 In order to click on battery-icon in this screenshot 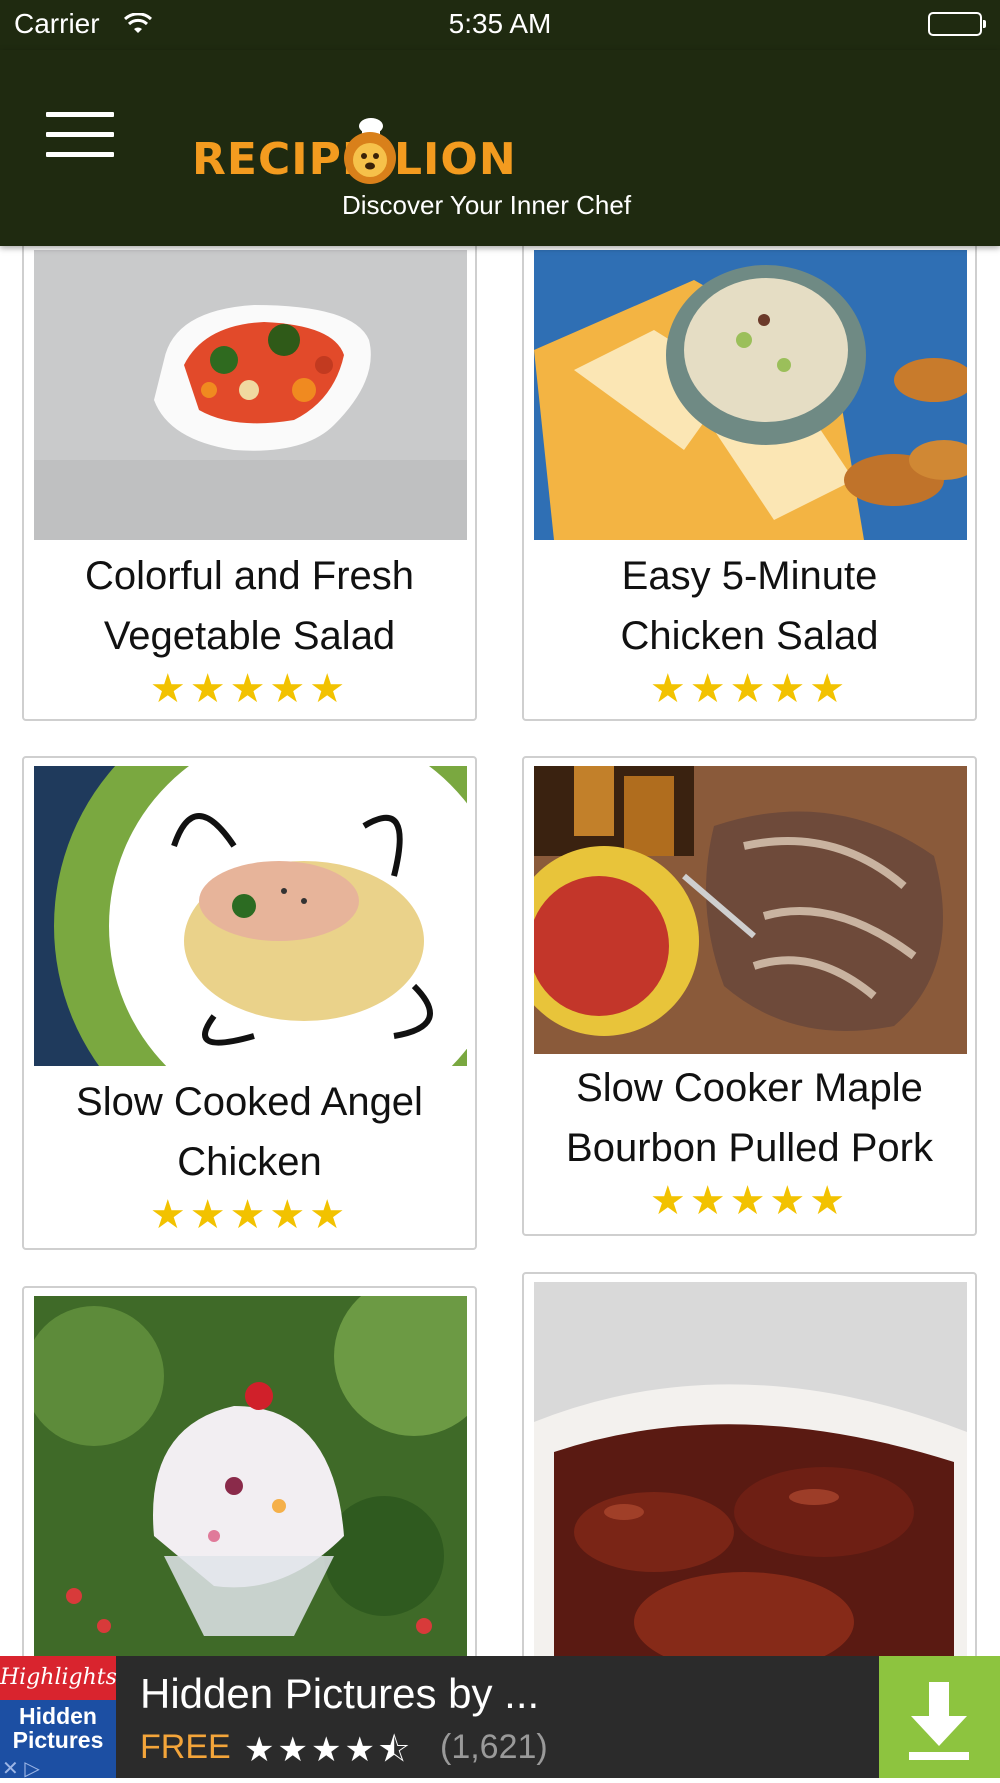, I will do `click(957, 24)`.